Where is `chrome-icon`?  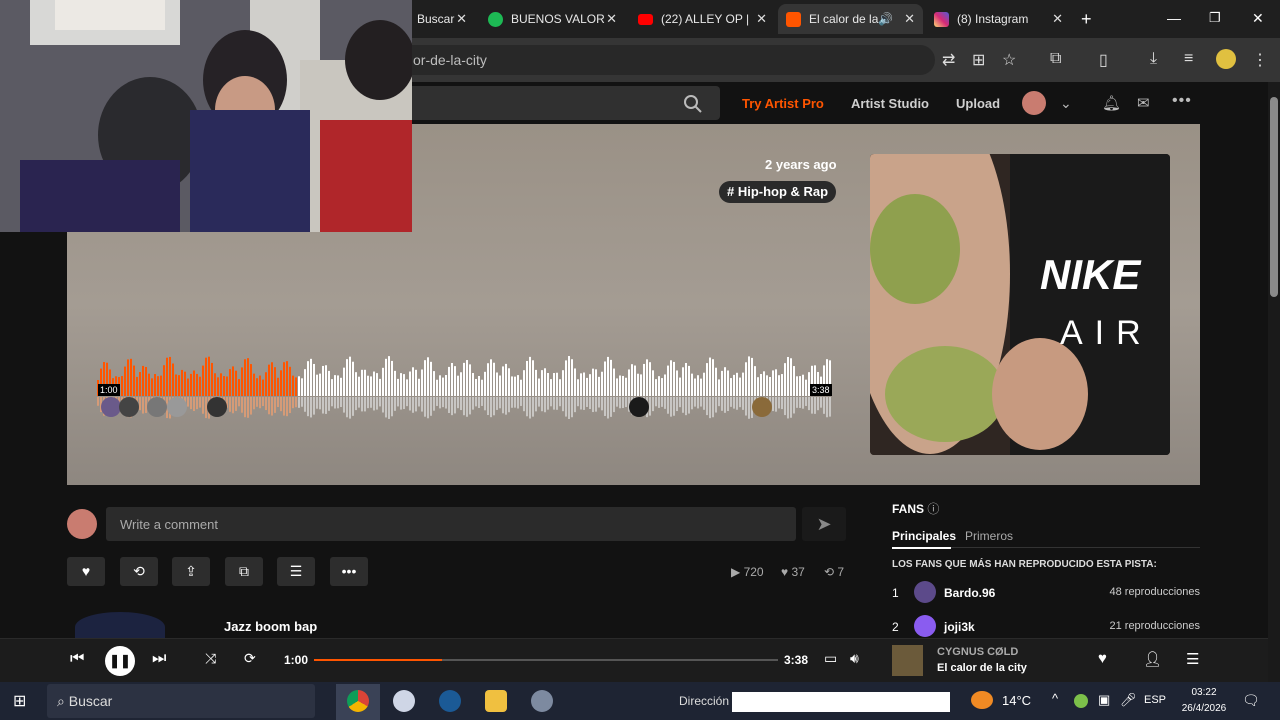
chrome-icon is located at coordinates (358, 701).